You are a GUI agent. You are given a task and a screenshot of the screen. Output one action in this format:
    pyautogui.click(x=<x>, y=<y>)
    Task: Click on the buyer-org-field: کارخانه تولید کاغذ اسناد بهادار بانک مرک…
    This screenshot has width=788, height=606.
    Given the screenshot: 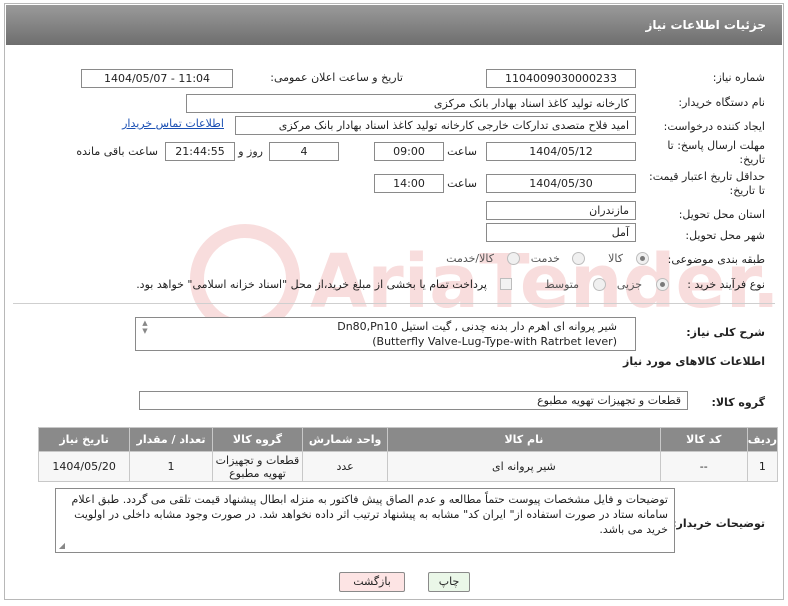 What is the action you would take?
    pyautogui.click(x=411, y=103)
    